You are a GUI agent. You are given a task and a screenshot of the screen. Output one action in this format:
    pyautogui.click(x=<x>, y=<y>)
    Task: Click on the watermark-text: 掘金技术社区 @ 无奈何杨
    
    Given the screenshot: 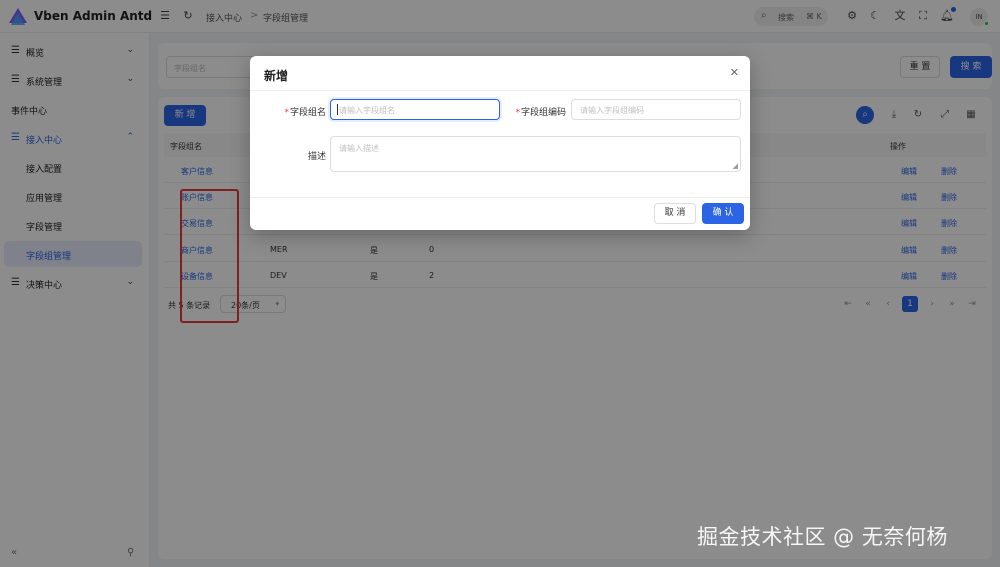 What is the action you would take?
    pyautogui.click(x=822, y=537)
    